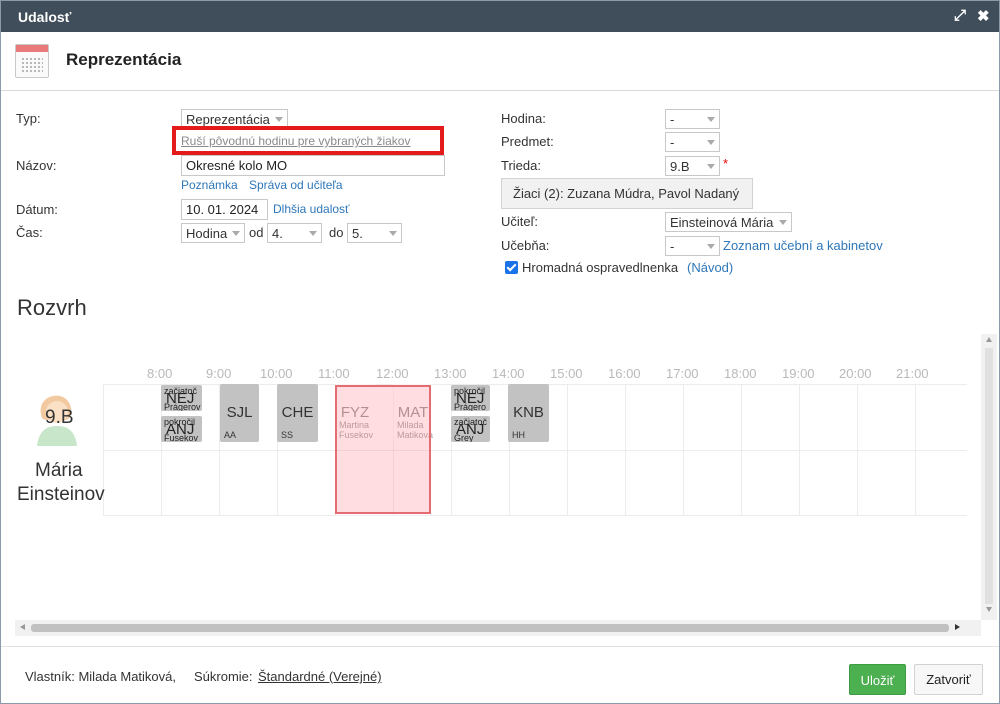 This screenshot has width=1000, height=704. Describe the element at coordinates (600, 267) in the screenshot. I see `excuse-label: Hromadná ospravedlnenka` at that location.